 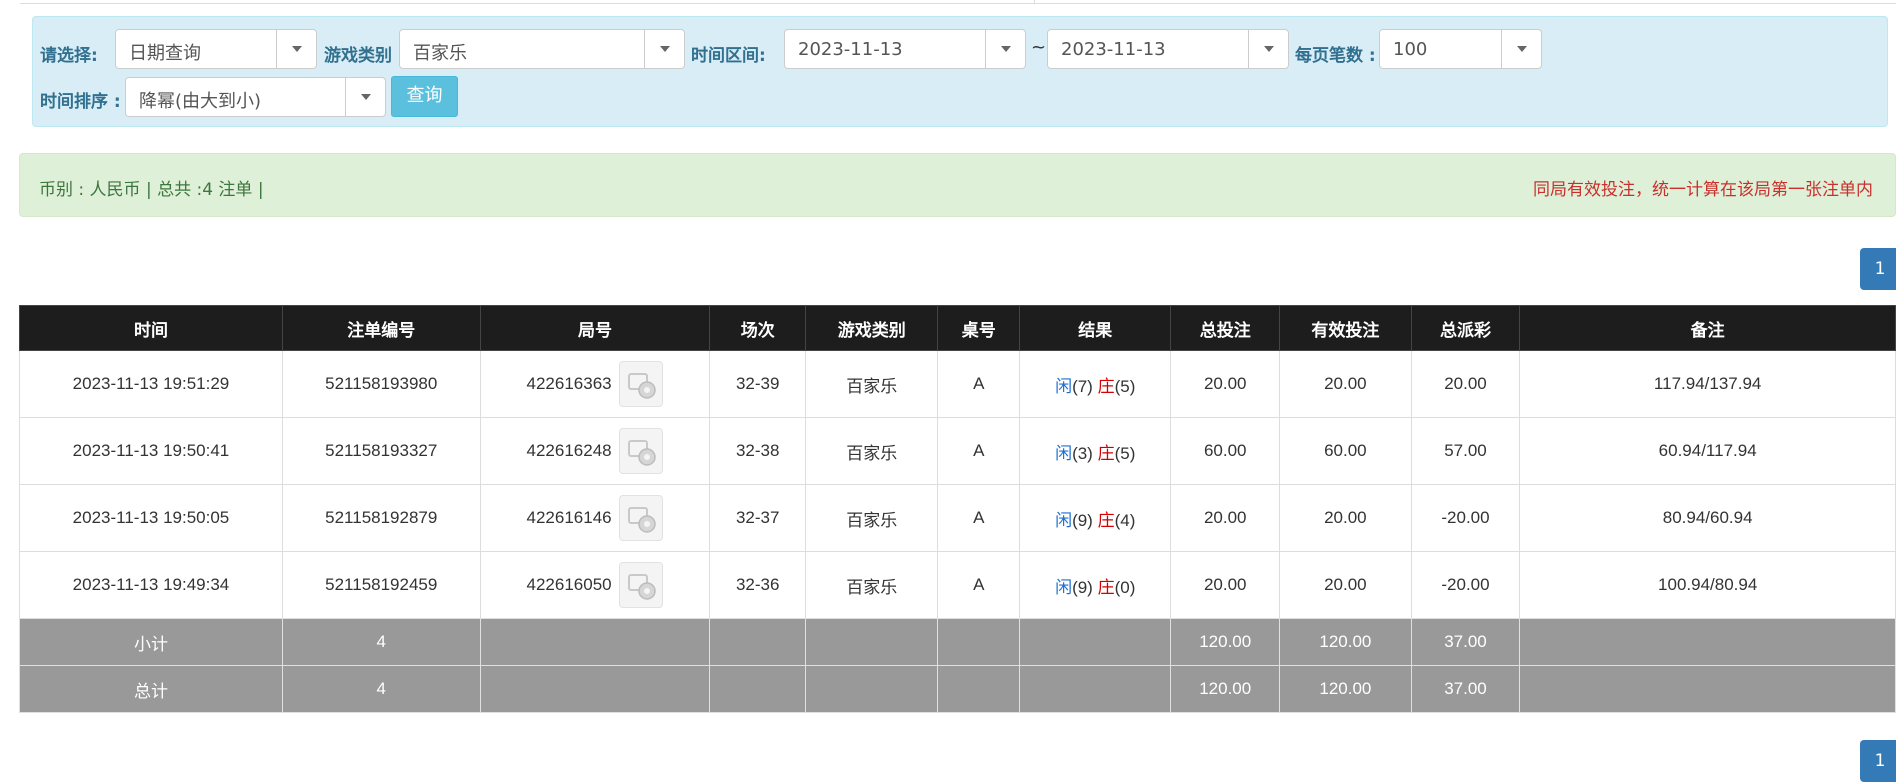 What do you see at coordinates (69, 56) in the screenshot?
I see `select-label: 请选择:` at bounding box center [69, 56].